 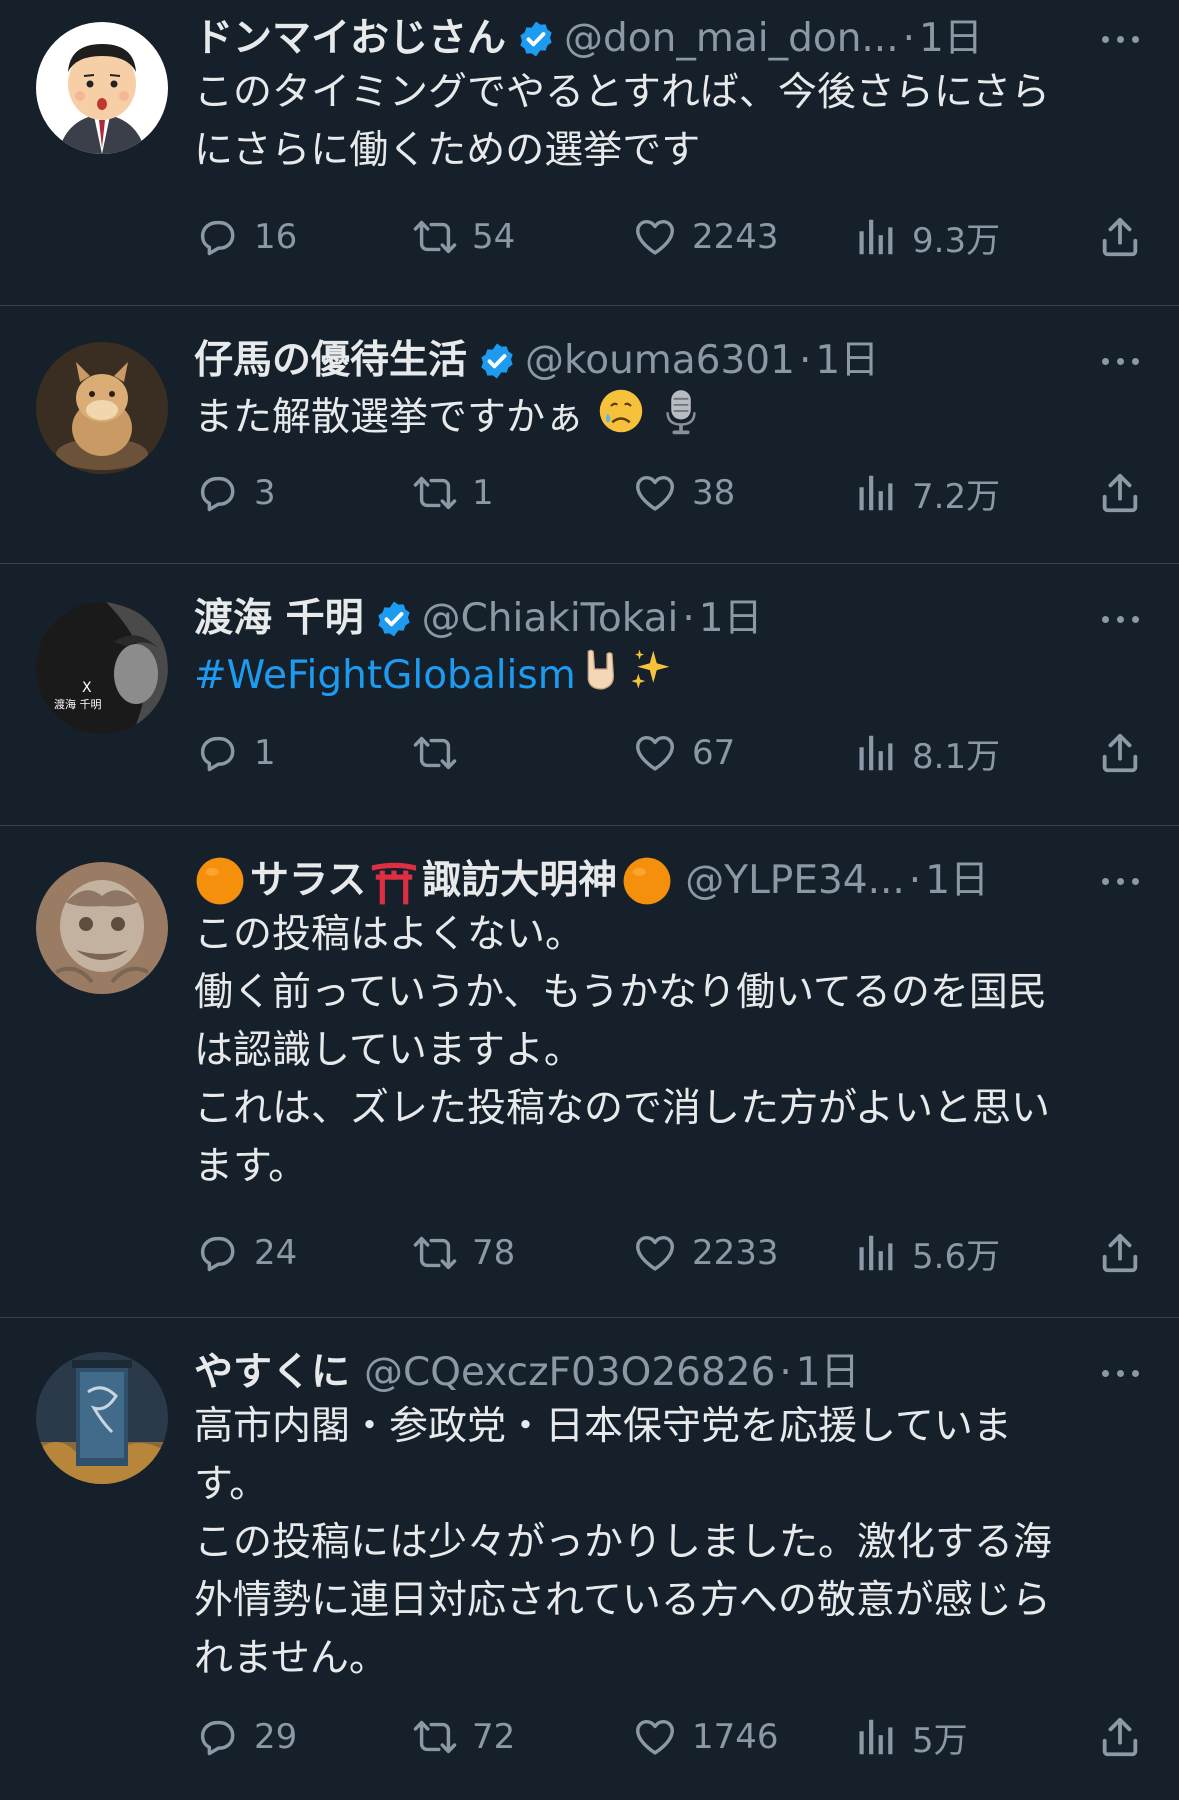 I want to click on retweet-button: 54, so click(x=463, y=237).